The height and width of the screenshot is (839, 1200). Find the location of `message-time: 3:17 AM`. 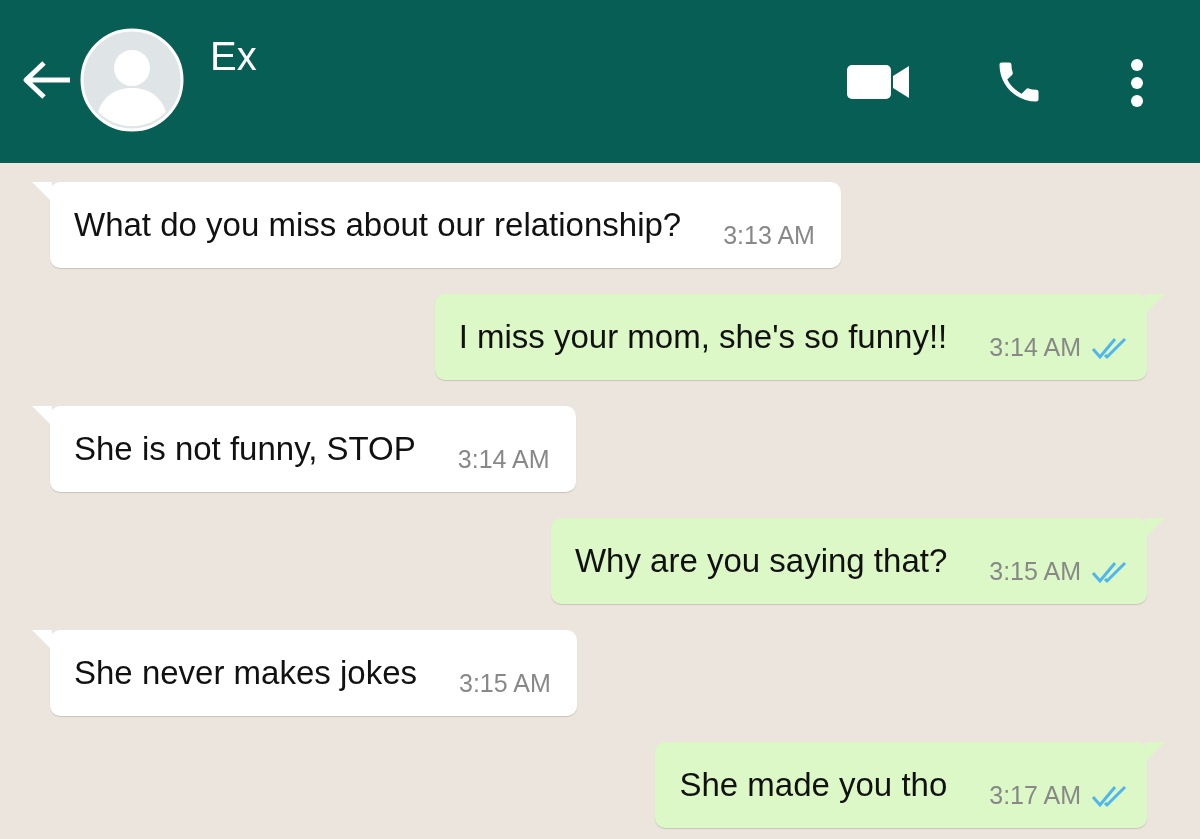

message-time: 3:17 AM is located at coordinates (1035, 795).